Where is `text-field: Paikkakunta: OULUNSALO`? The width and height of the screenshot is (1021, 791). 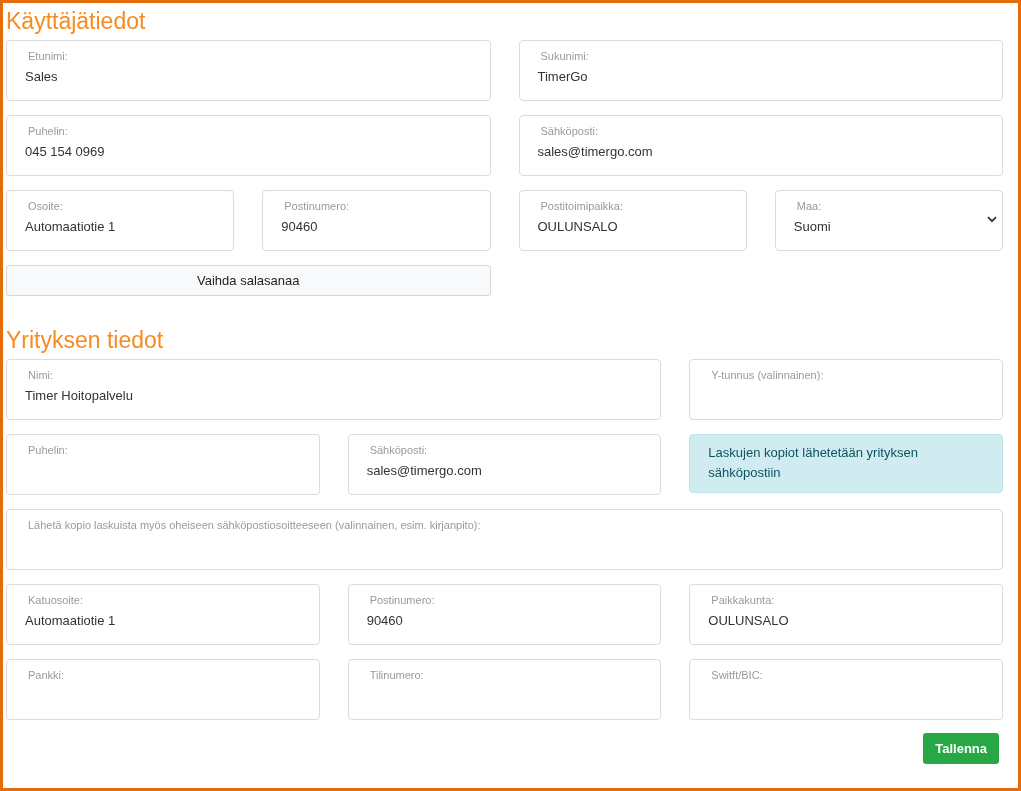
text-field: Paikkakunta: OULUNSALO is located at coordinates (846, 614).